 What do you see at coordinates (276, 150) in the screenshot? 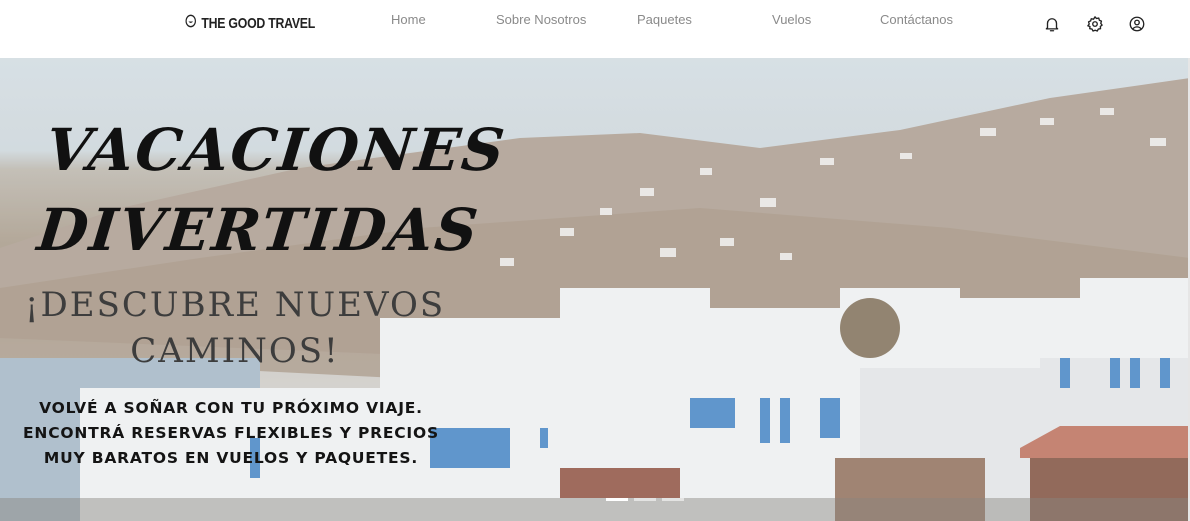
I see `hero-title-line1: VACACIONES` at bounding box center [276, 150].